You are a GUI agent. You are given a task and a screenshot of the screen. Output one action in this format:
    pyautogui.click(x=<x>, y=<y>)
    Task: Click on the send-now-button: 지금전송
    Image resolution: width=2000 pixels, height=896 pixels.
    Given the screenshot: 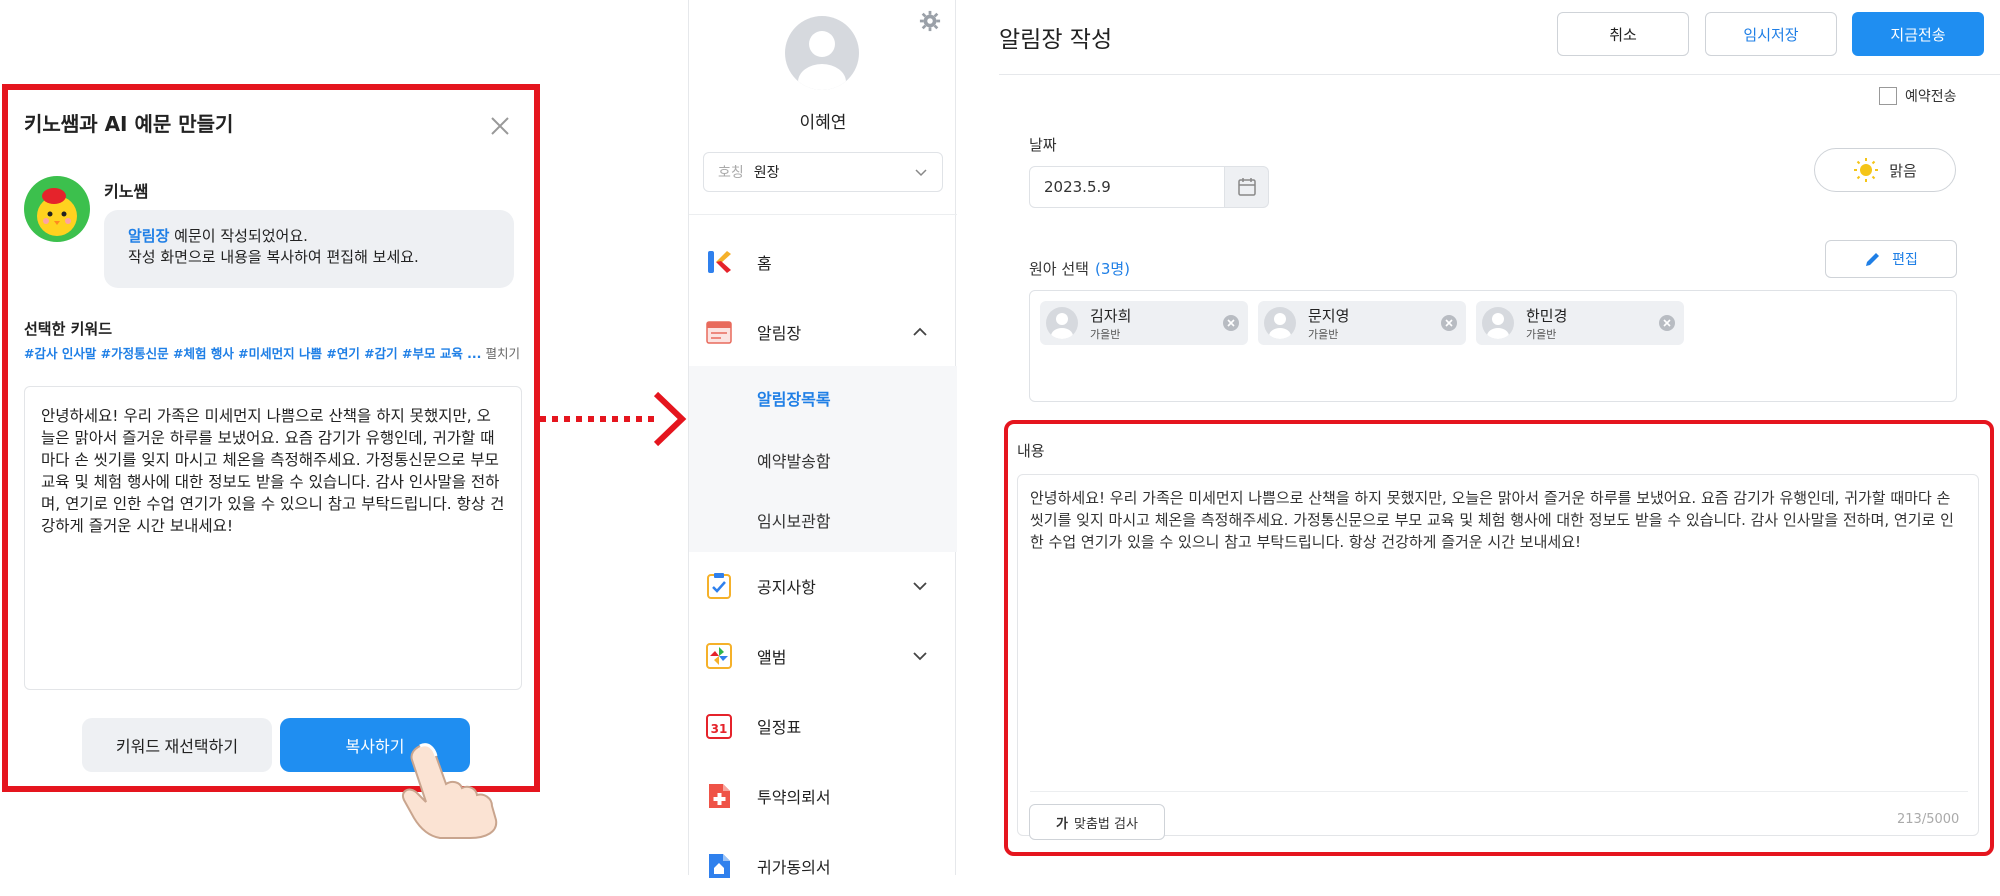 What is the action you would take?
    pyautogui.click(x=1918, y=34)
    